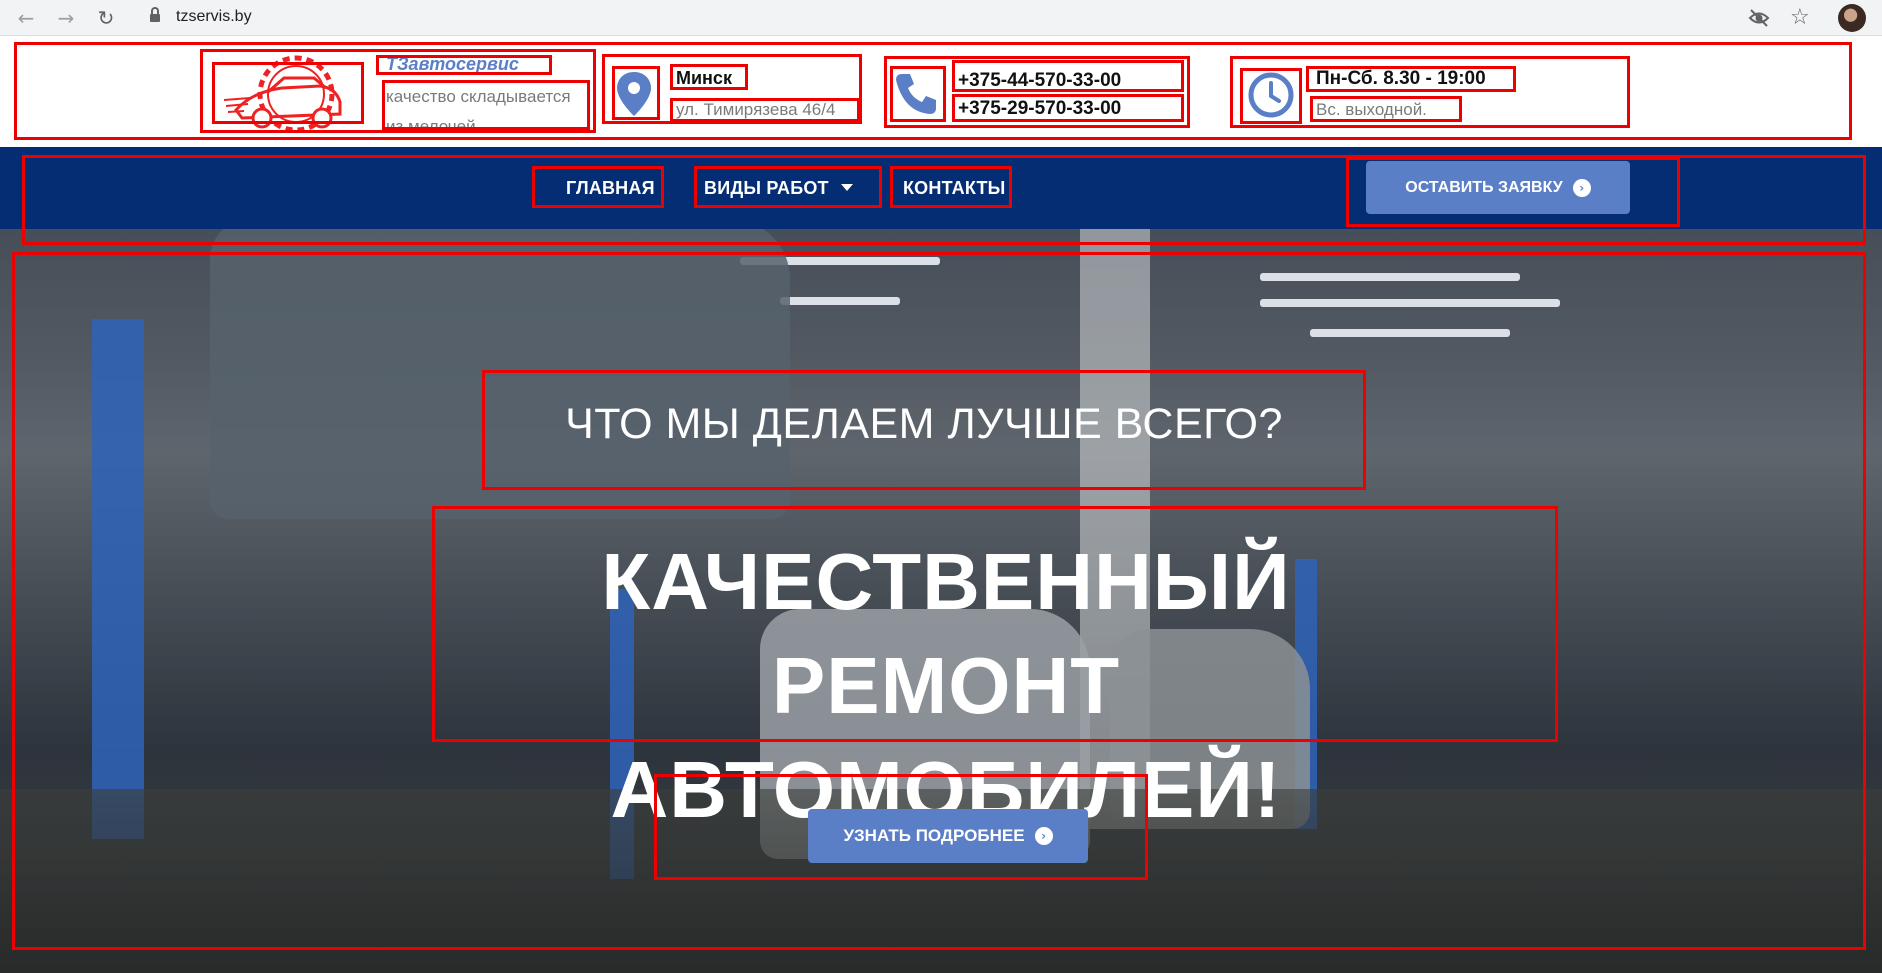  What do you see at coordinates (26, 18) in the screenshot?
I see `back-arrow-icon: ←` at bounding box center [26, 18].